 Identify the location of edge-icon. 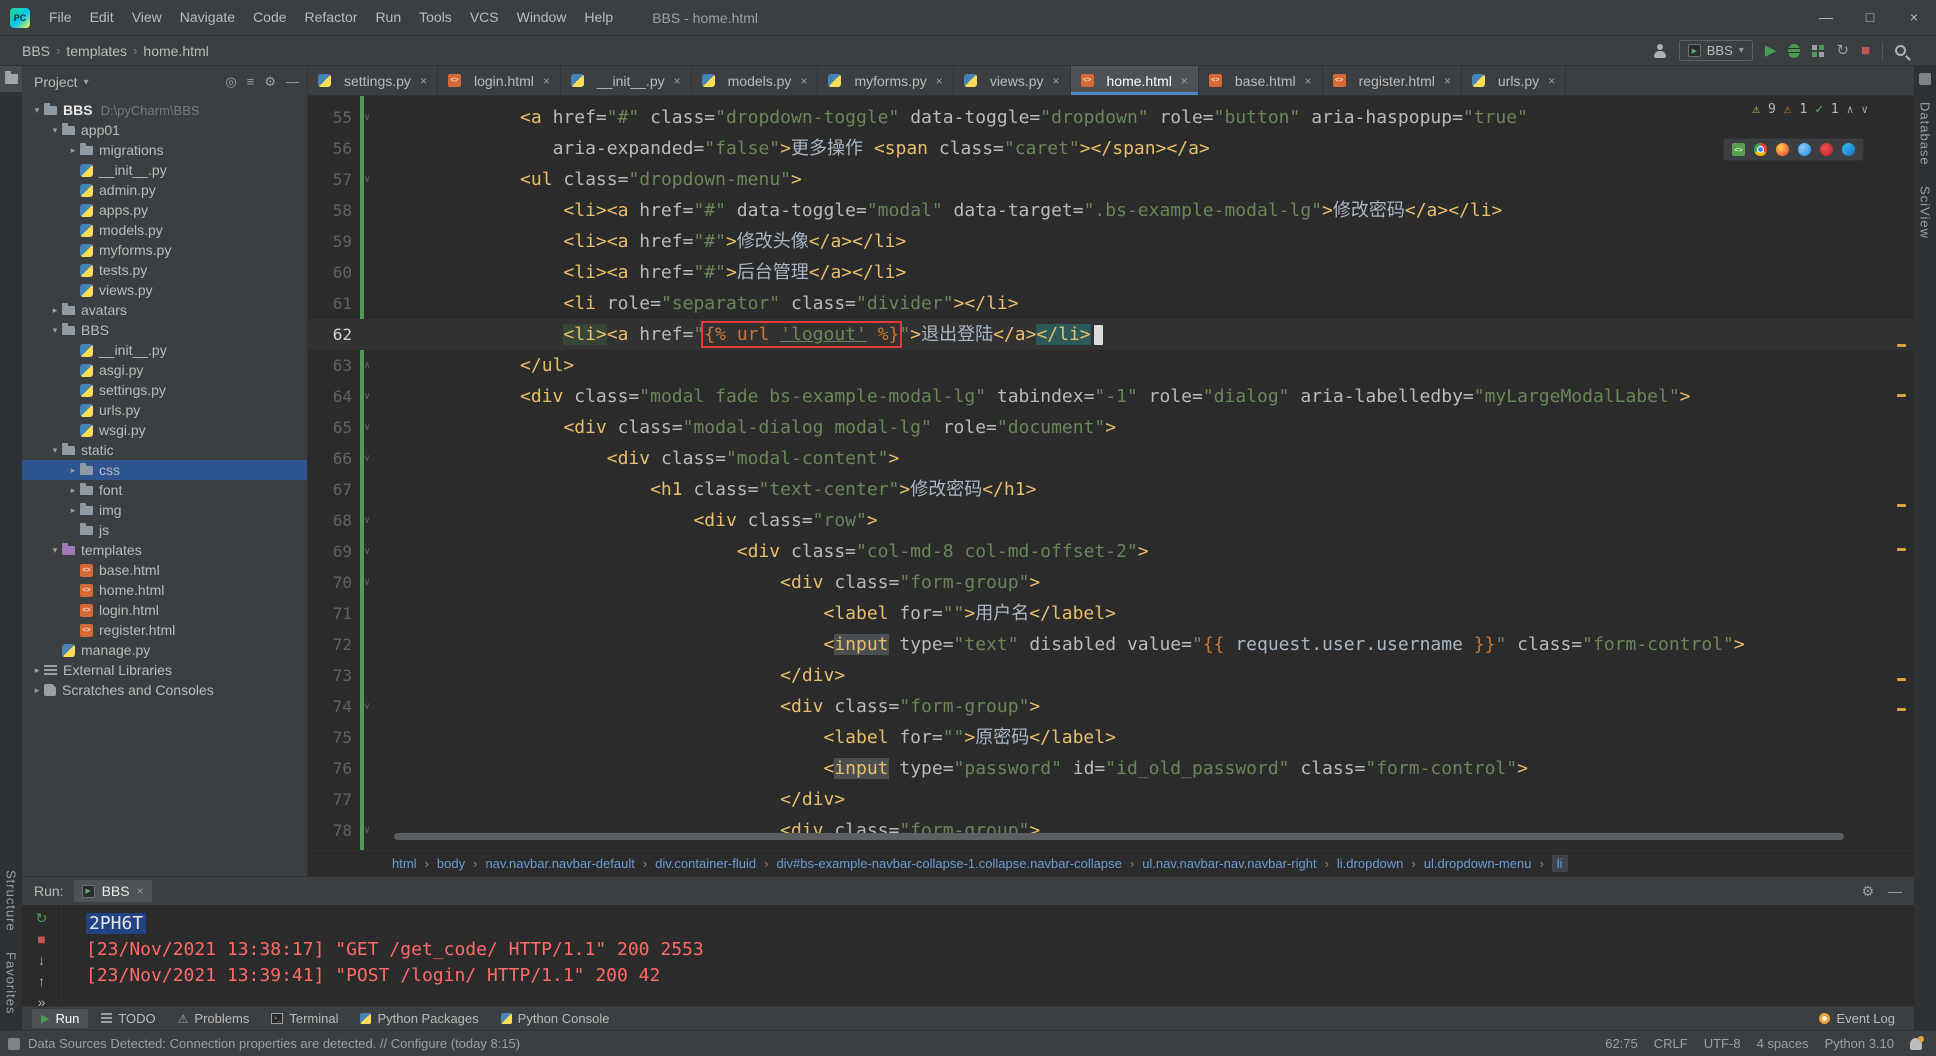
(1848, 149).